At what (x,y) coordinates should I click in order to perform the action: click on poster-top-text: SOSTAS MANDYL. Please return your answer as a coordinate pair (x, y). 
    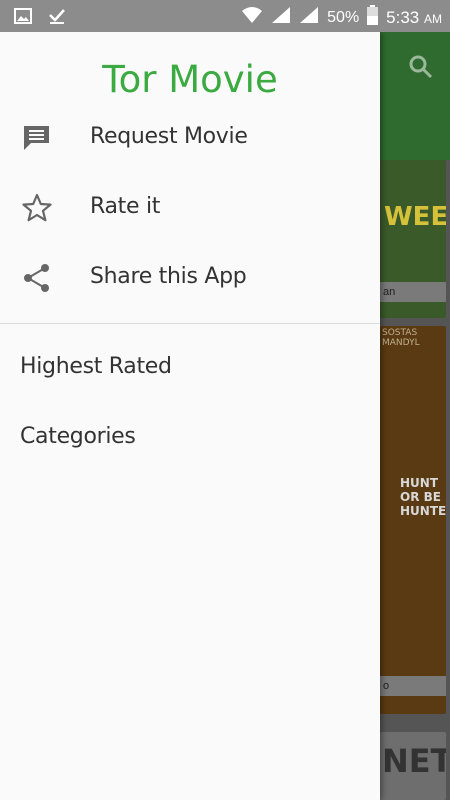
    Looking at the image, I should click on (401, 338).